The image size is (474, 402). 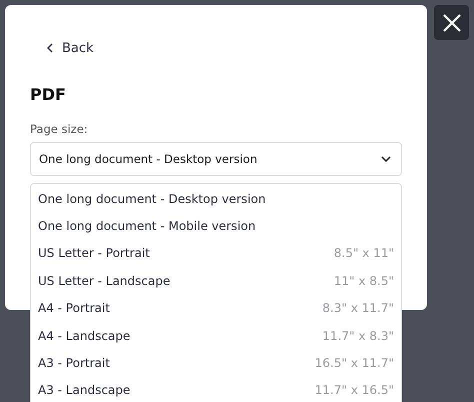 What do you see at coordinates (59, 129) in the screenshot?
I see `field-label: Page size:` at bounding box center [59, 129].